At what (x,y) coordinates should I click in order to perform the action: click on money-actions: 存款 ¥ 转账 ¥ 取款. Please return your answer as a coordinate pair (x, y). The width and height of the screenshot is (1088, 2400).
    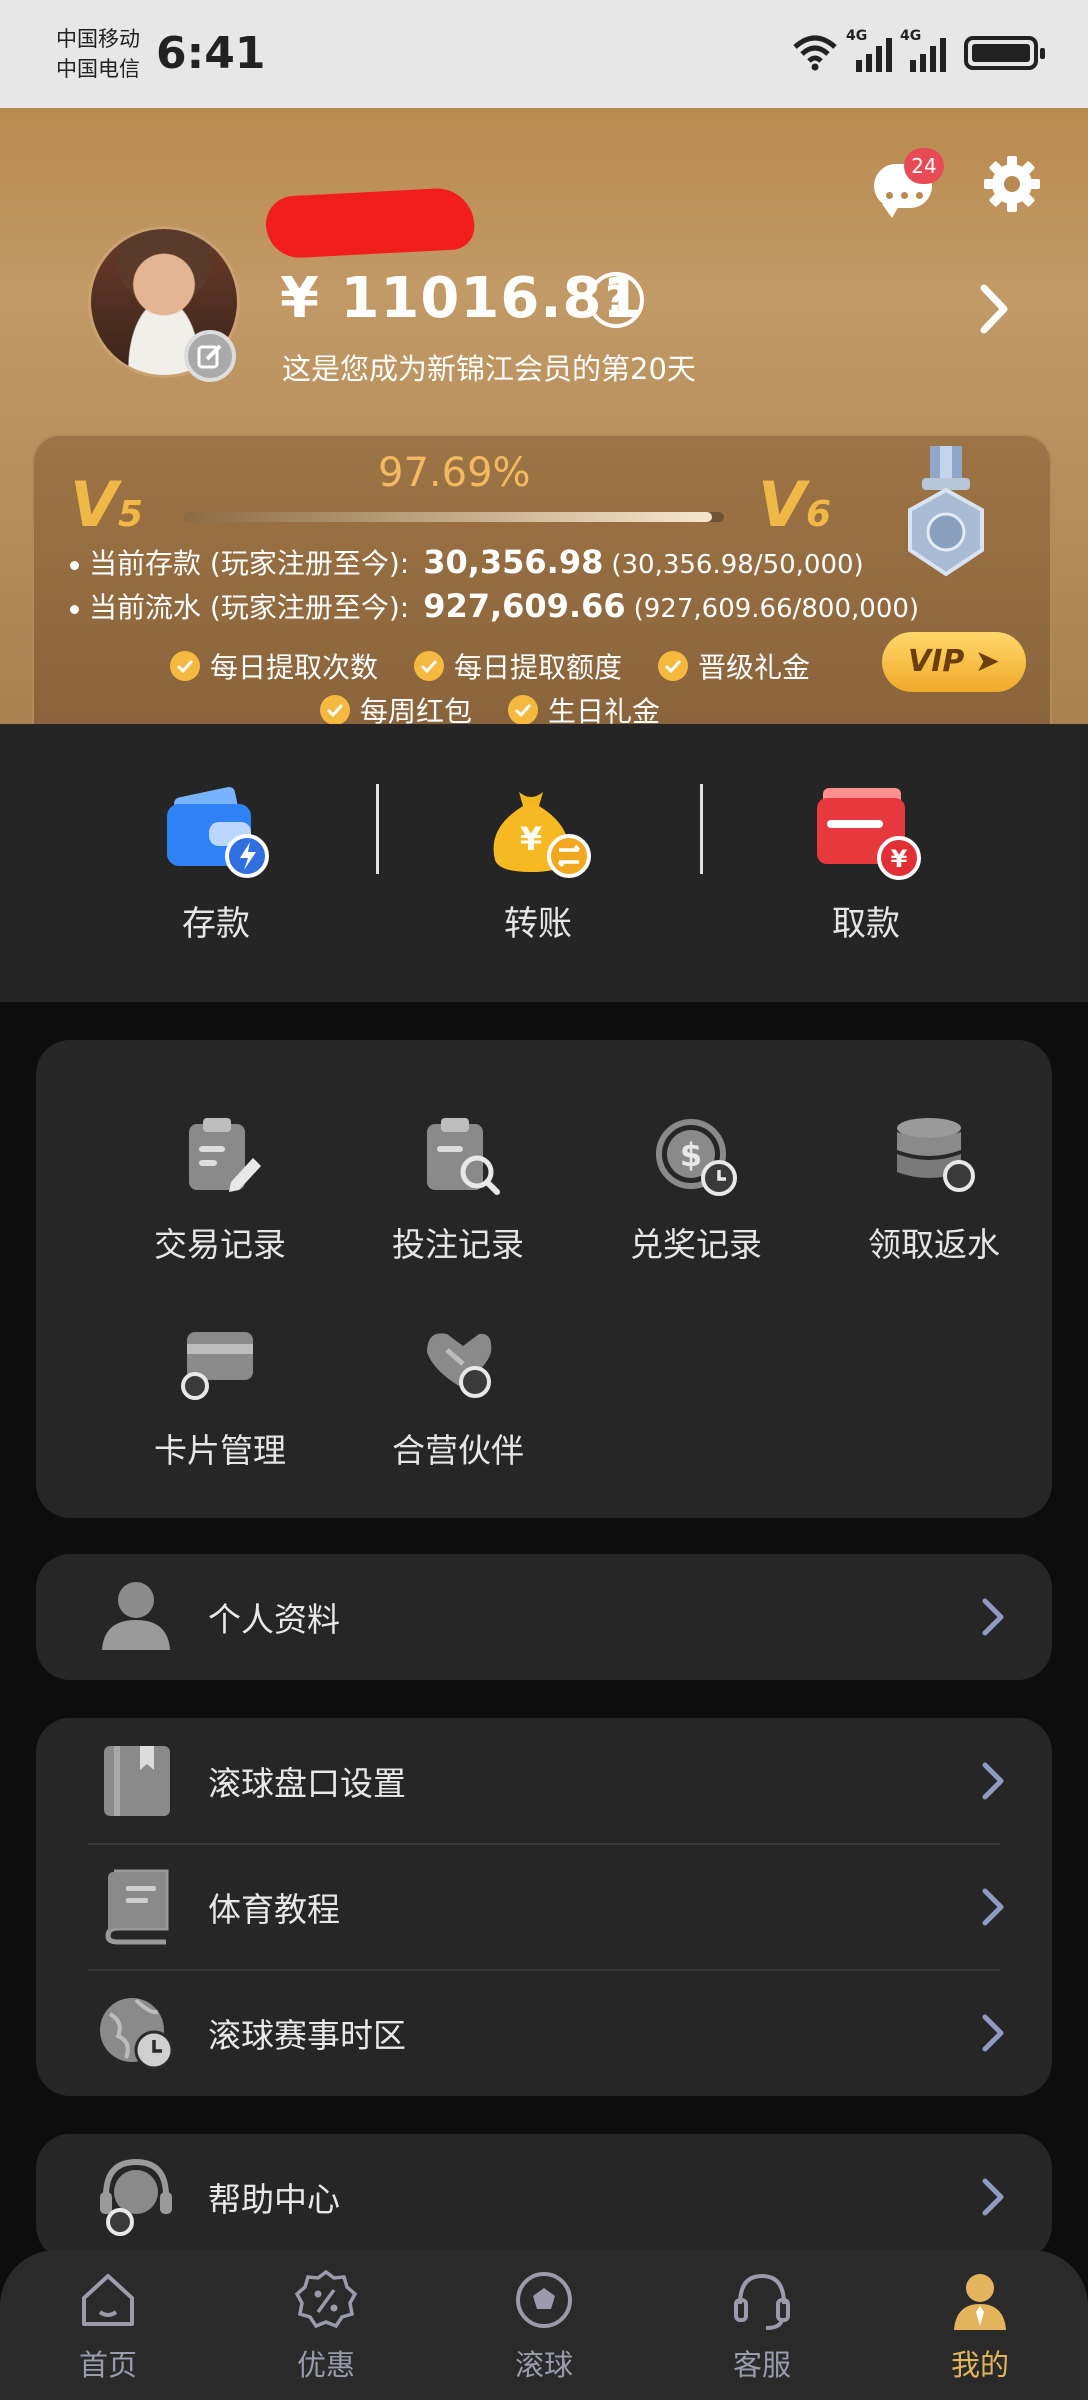
    Looking at the image, I should click on (544, 863).